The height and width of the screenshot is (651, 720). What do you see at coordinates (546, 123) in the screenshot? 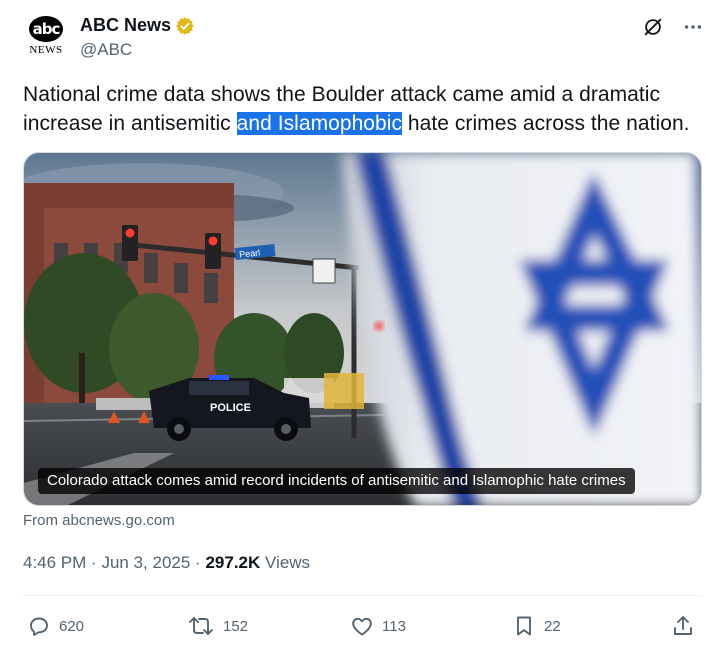
I see `tweet-text-end: hate crimes across the nation.` at bounding box center [546, 123].